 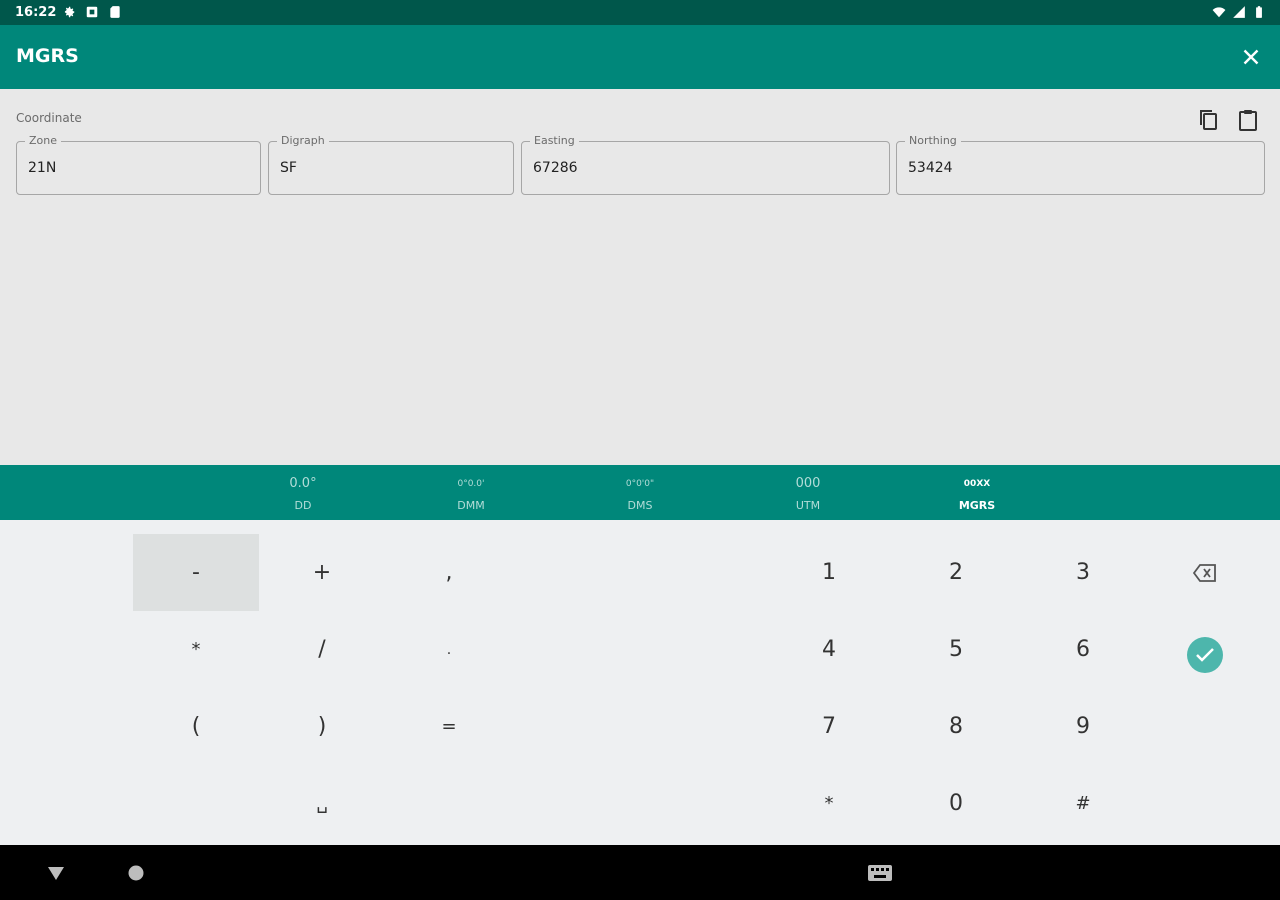 I want to click on tab-dms: 0°0'0" DMS, so click(x=640, y=492).